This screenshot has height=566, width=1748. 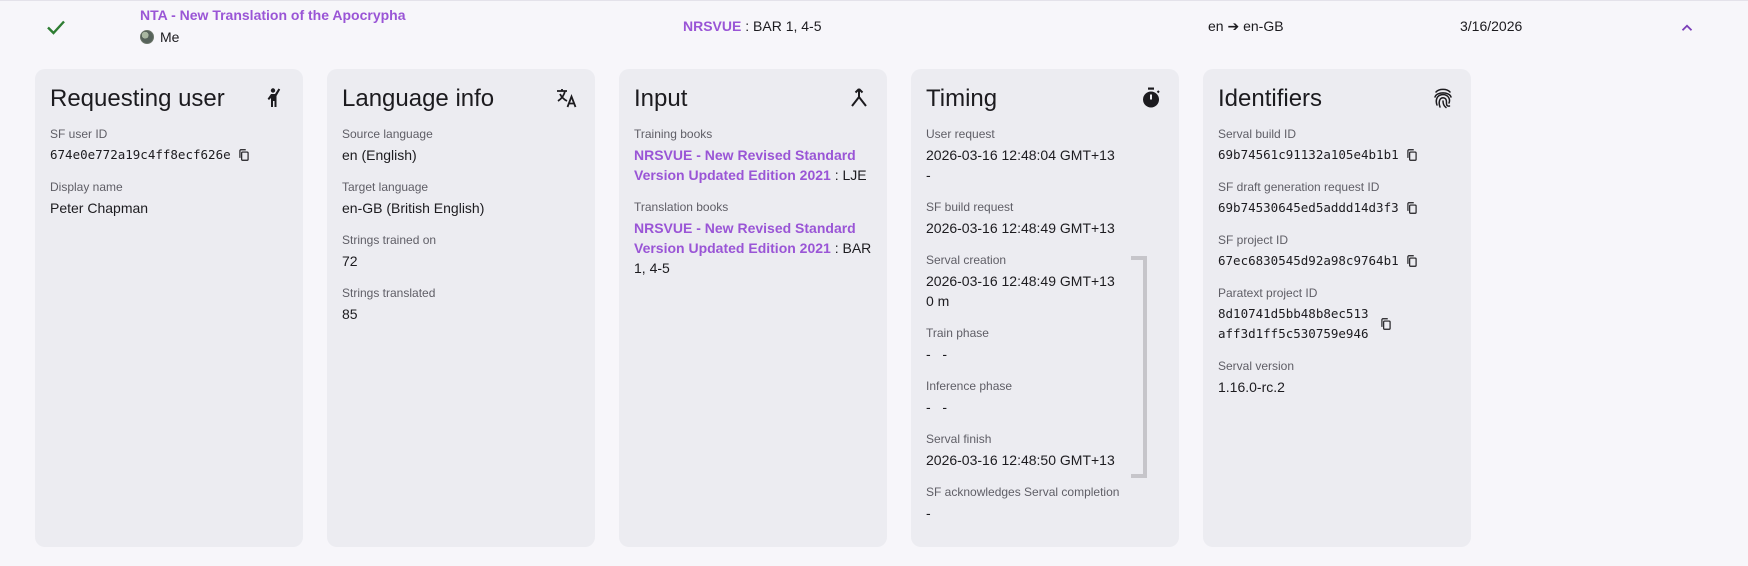 I want to click on sf-user-id-field: SF user ID 674e0e772a19c4ff8ecf626e, so click(x=169, y=145).